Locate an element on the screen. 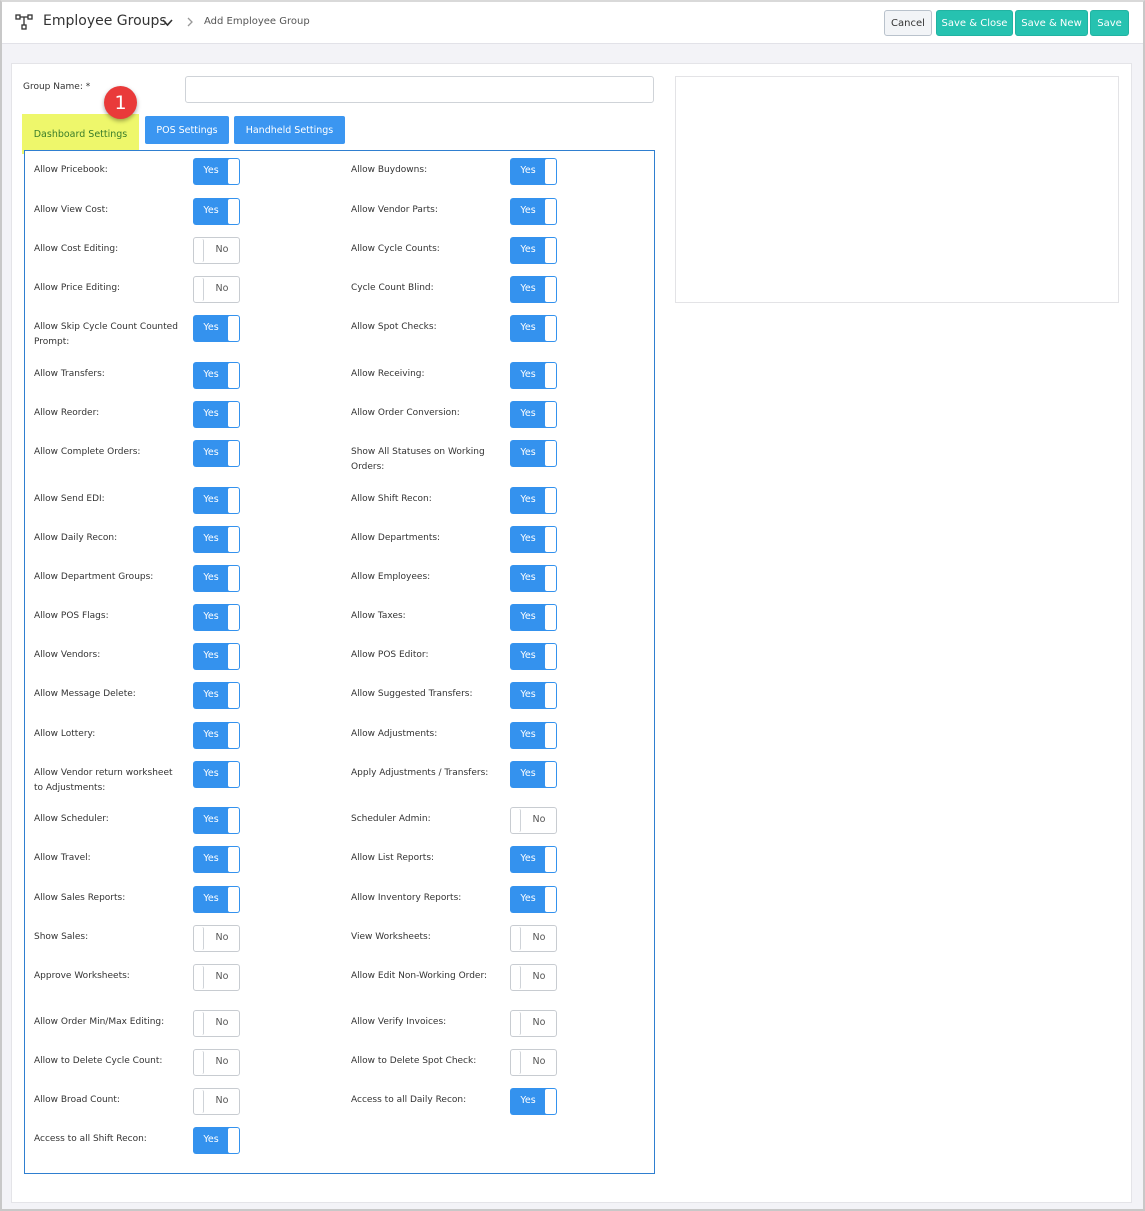 Image resolution: width=1145 pixels, height=1211 pixels. toggle-allow-pos-flags: Yes is located at coordinates (216, 617).